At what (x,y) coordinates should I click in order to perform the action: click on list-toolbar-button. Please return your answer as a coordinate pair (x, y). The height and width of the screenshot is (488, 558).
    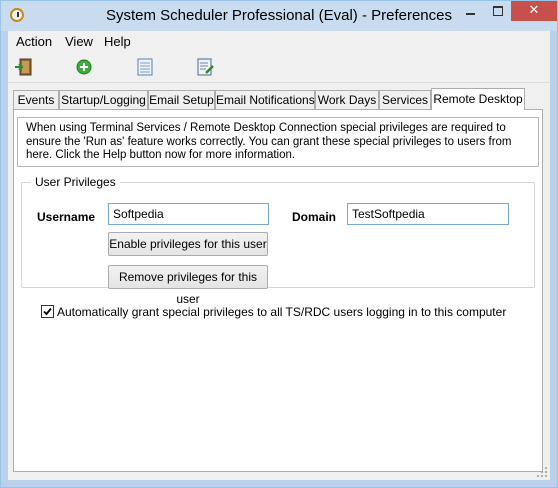
    Looking at the image, I should click on (145, 67).